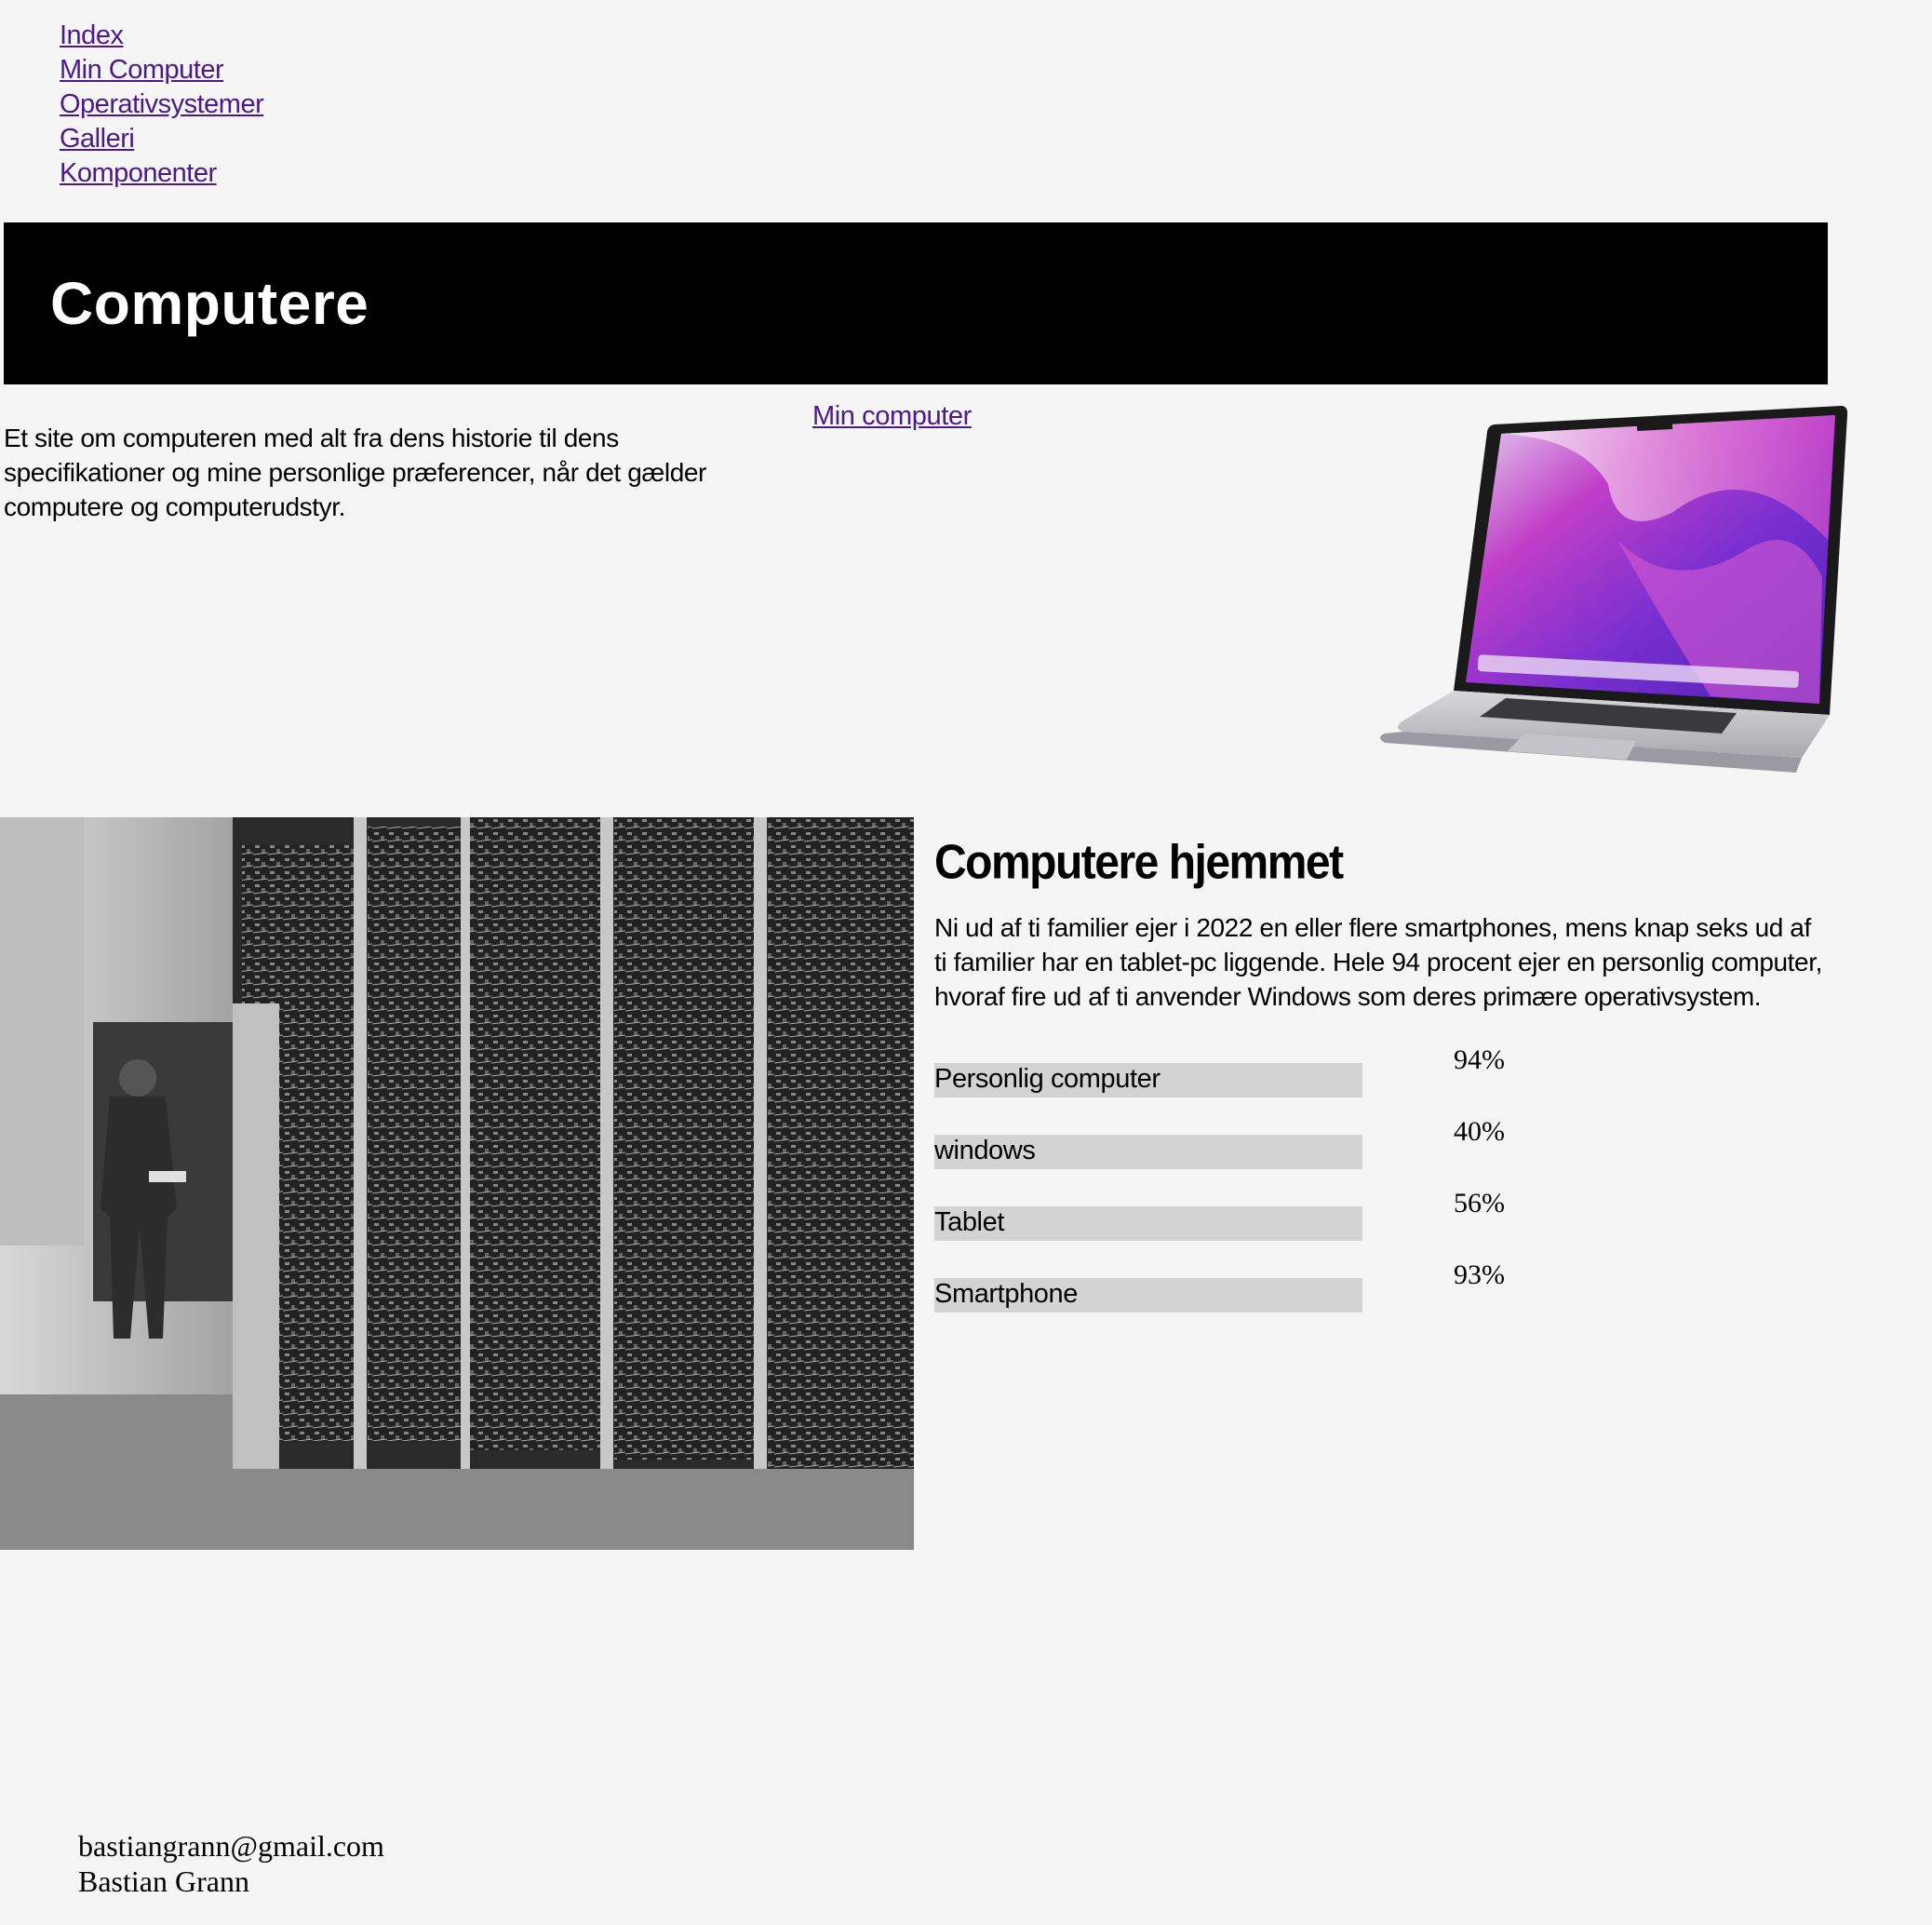  I want to click on stat-value: 94%, so click(1479, 1059).